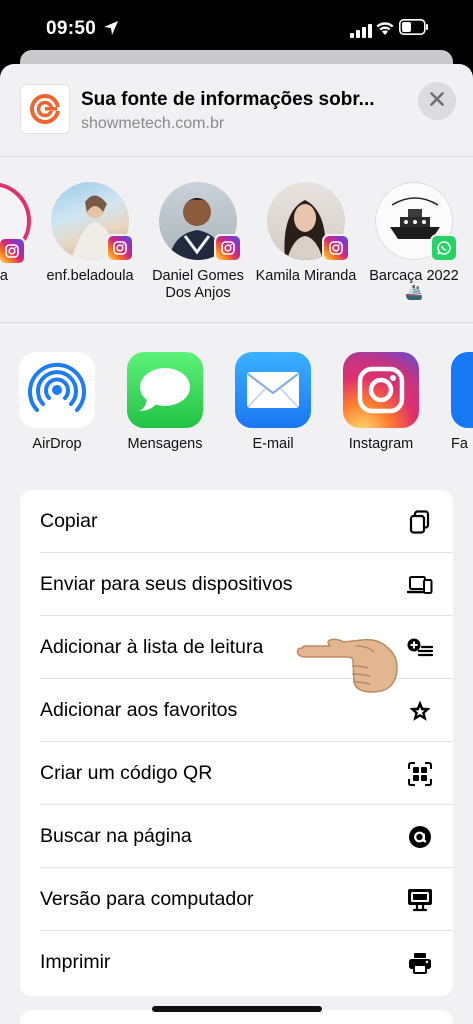 The height and width of the screenshot is (1024, 473). Describe the element at coordinates (147, 899) in the screenshot. I see `action-label: Versão para computador` at that location.